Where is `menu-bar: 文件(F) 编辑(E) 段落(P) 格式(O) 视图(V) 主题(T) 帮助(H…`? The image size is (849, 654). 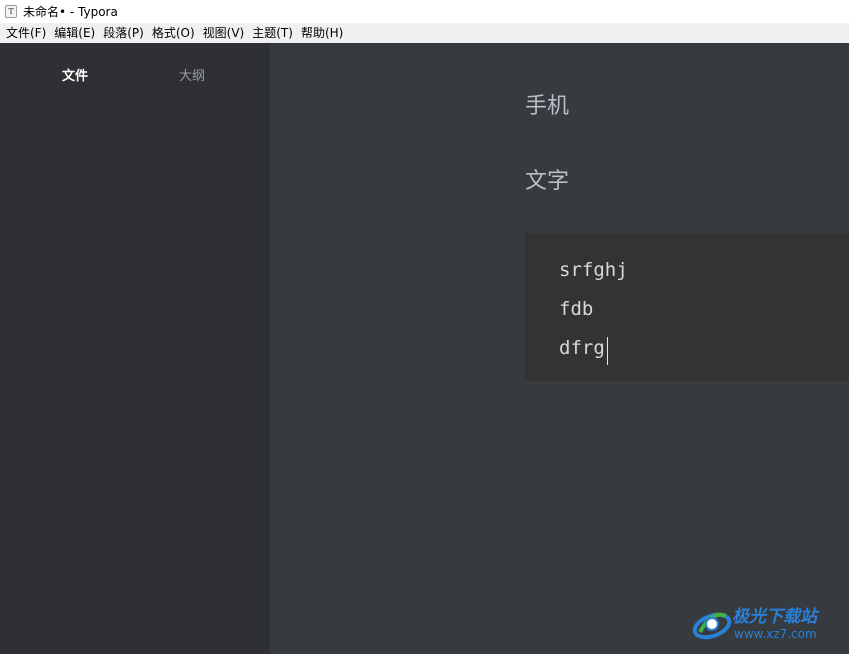
menu-bar: 文件(F) 编辑(E) 段落(P) 格式(O) 视图(V) 主题(T) 帮助(H… is located at coordinates (424, 33).